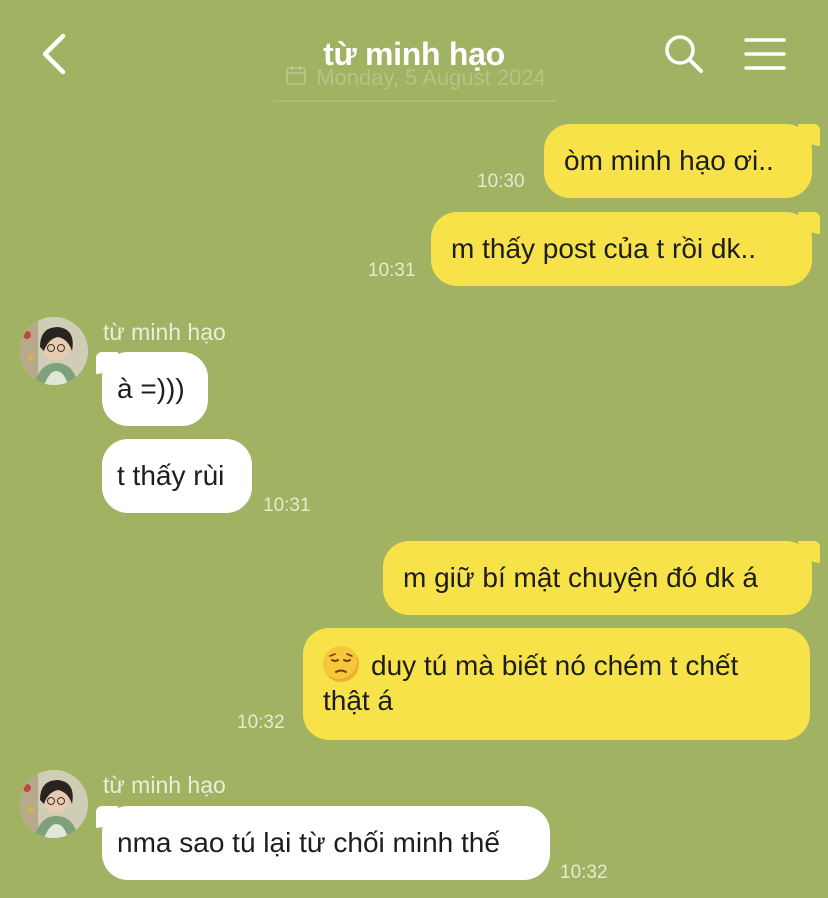  I want to click on message-bubble-incoming: t thấy rùi, so click(177, 476).